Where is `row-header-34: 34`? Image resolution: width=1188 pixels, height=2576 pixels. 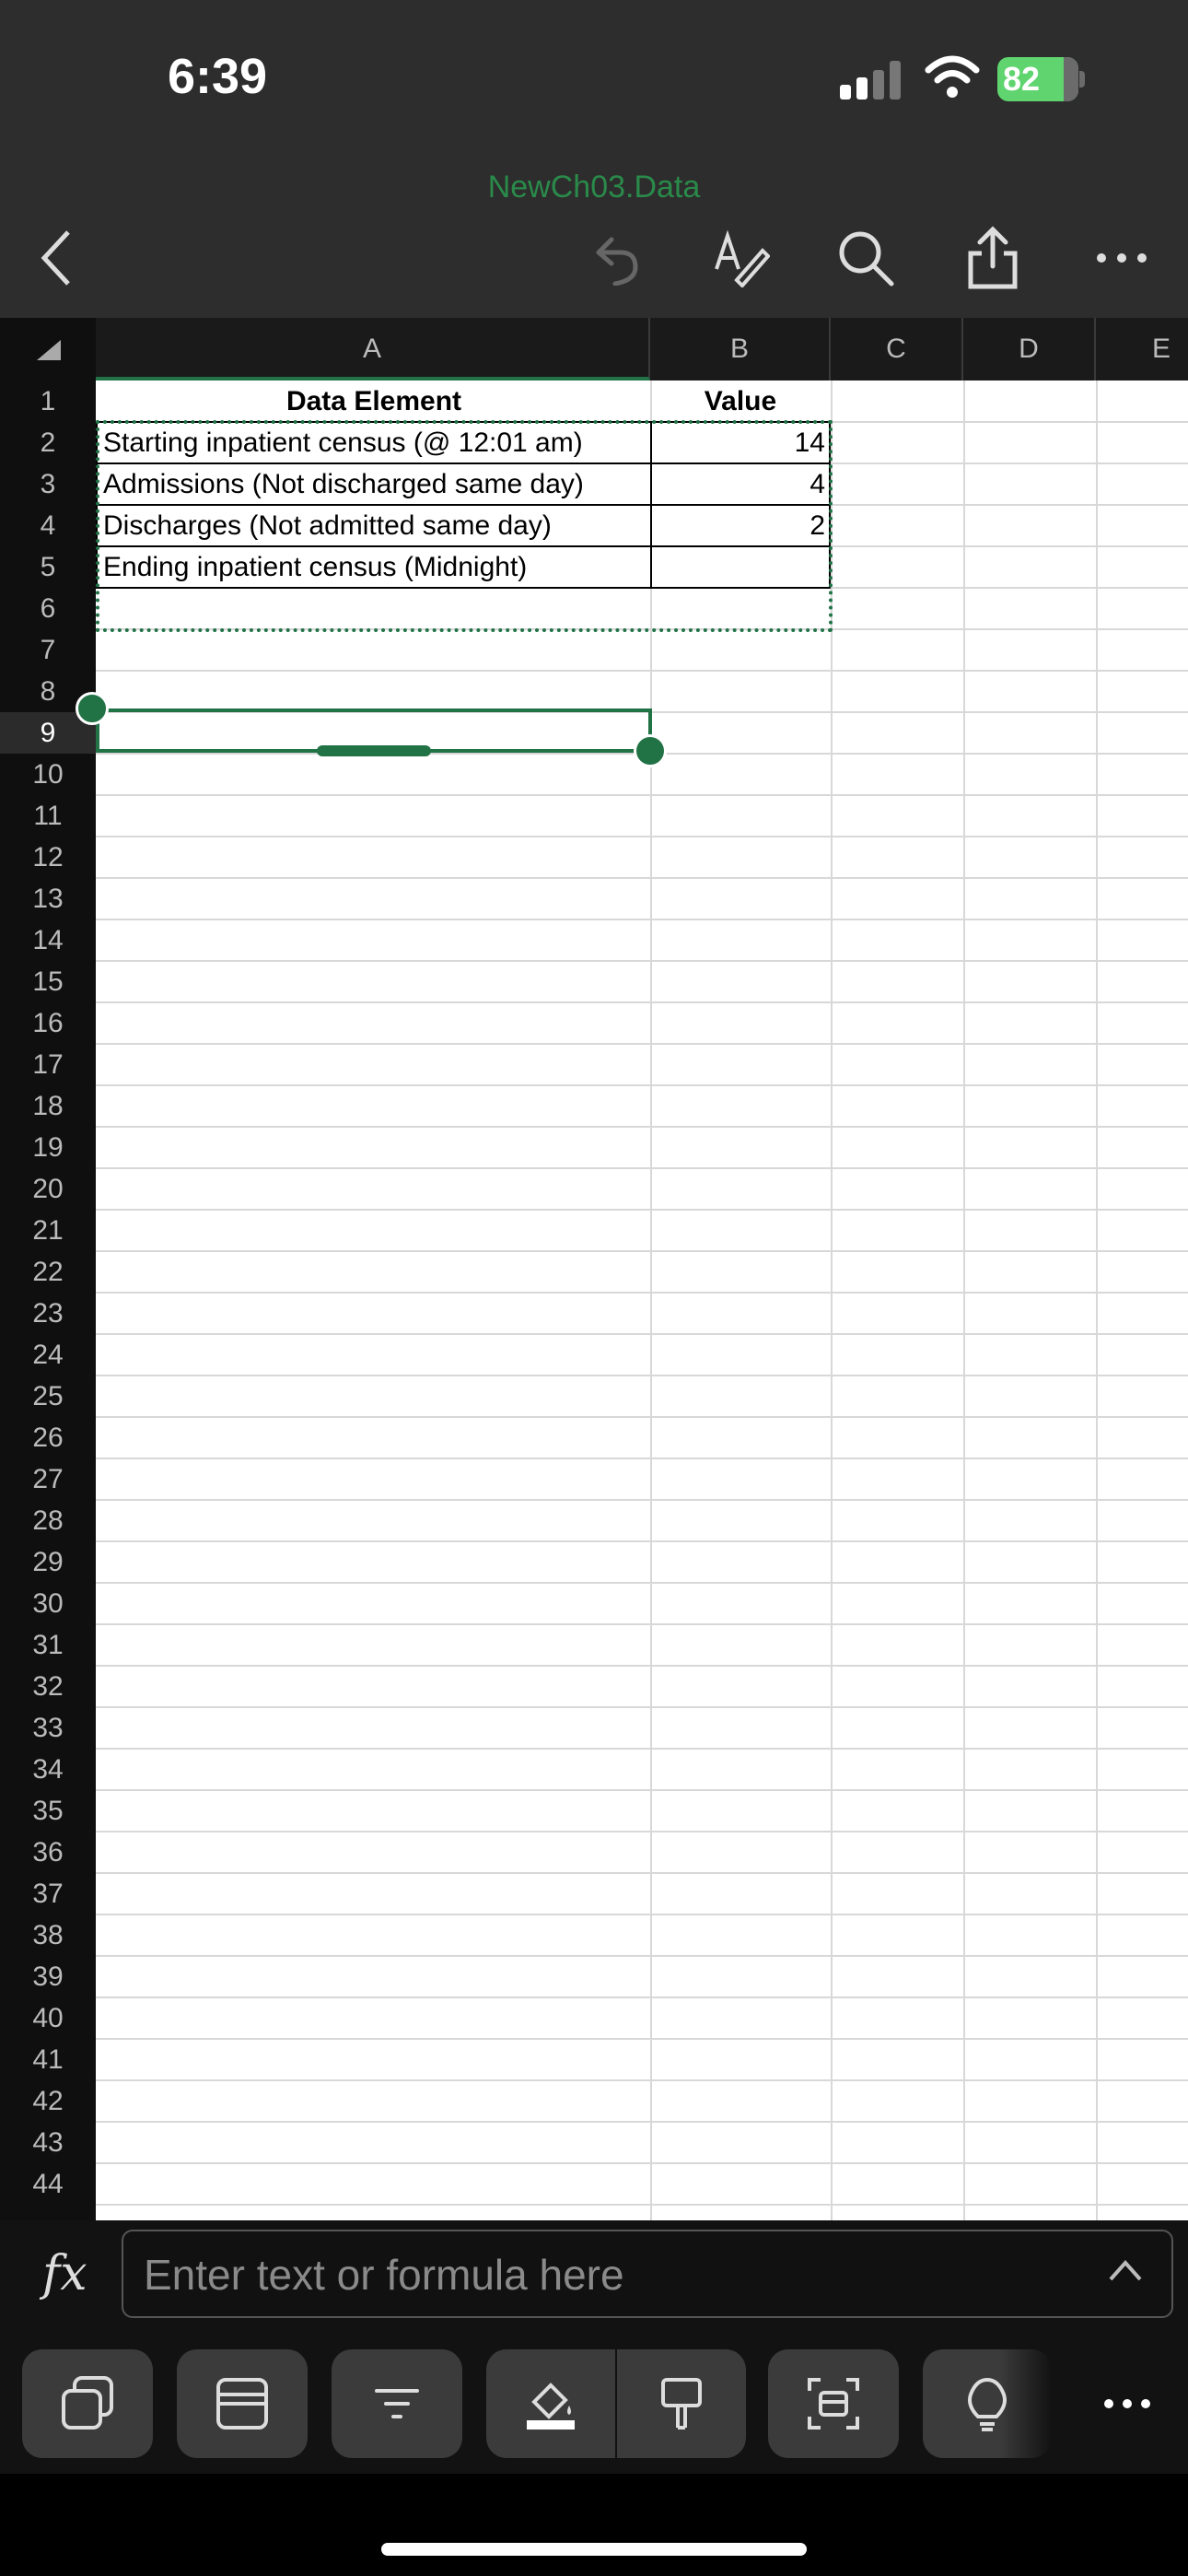
row-header-34: 34 is located at coordinates (48, 1769).